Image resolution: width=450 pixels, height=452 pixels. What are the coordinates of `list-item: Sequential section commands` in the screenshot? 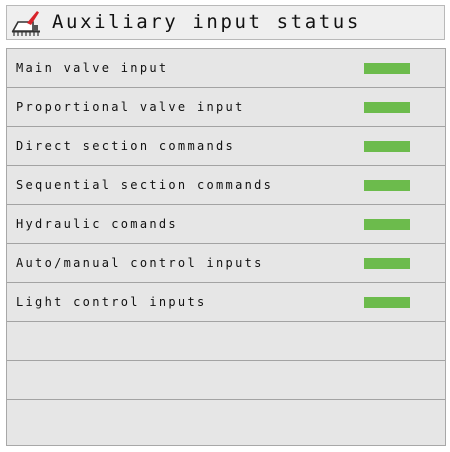 It's located at (226, 185).